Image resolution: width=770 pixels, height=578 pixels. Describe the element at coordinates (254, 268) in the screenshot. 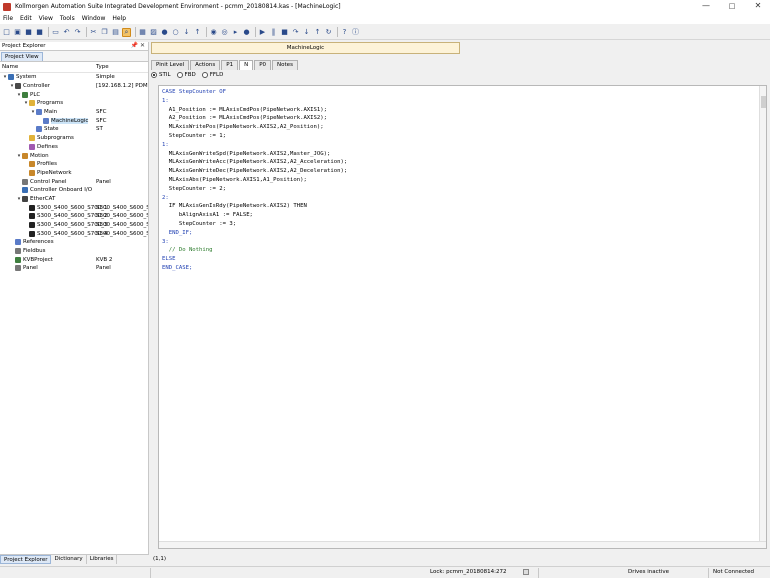

I see `code-line: END_CASE;` at that location.